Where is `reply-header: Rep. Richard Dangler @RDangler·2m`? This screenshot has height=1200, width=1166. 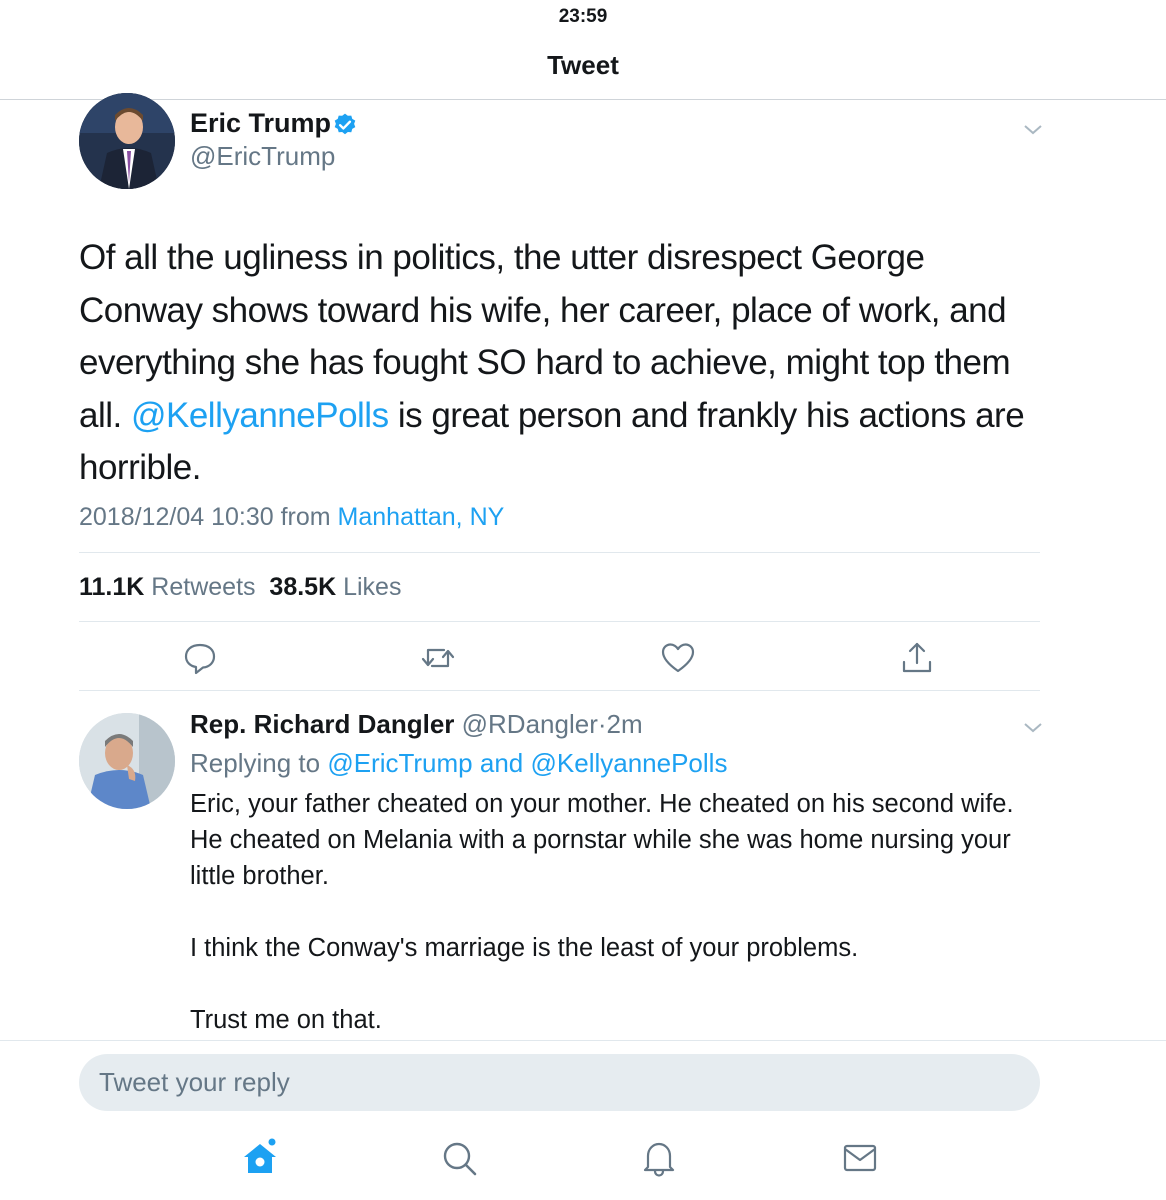
reply-header: Rep. Richard Dangler @RDangler·2m is located at coordinates (416, 724).